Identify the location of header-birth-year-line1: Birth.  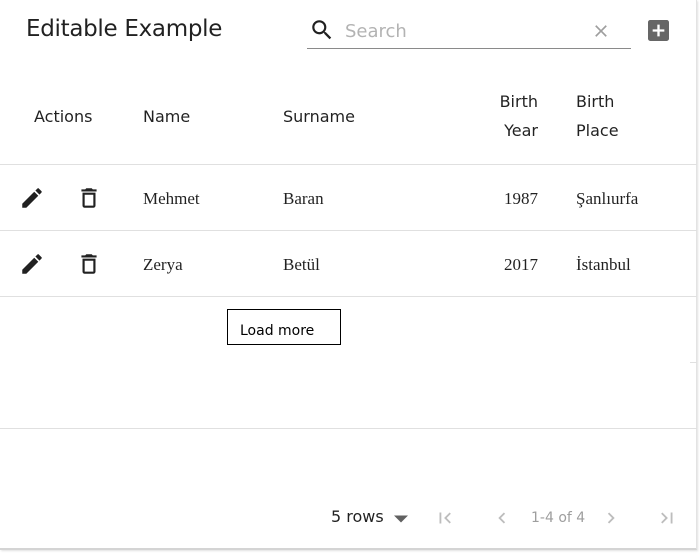
(518, 101).